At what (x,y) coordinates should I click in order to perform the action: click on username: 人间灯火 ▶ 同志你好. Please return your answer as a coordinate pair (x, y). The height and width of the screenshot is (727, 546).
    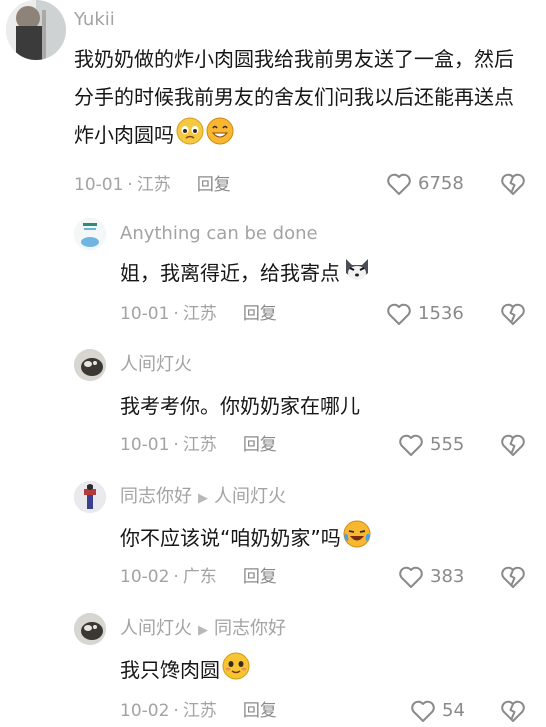
    Looking at the image, I should click on (203, 630).